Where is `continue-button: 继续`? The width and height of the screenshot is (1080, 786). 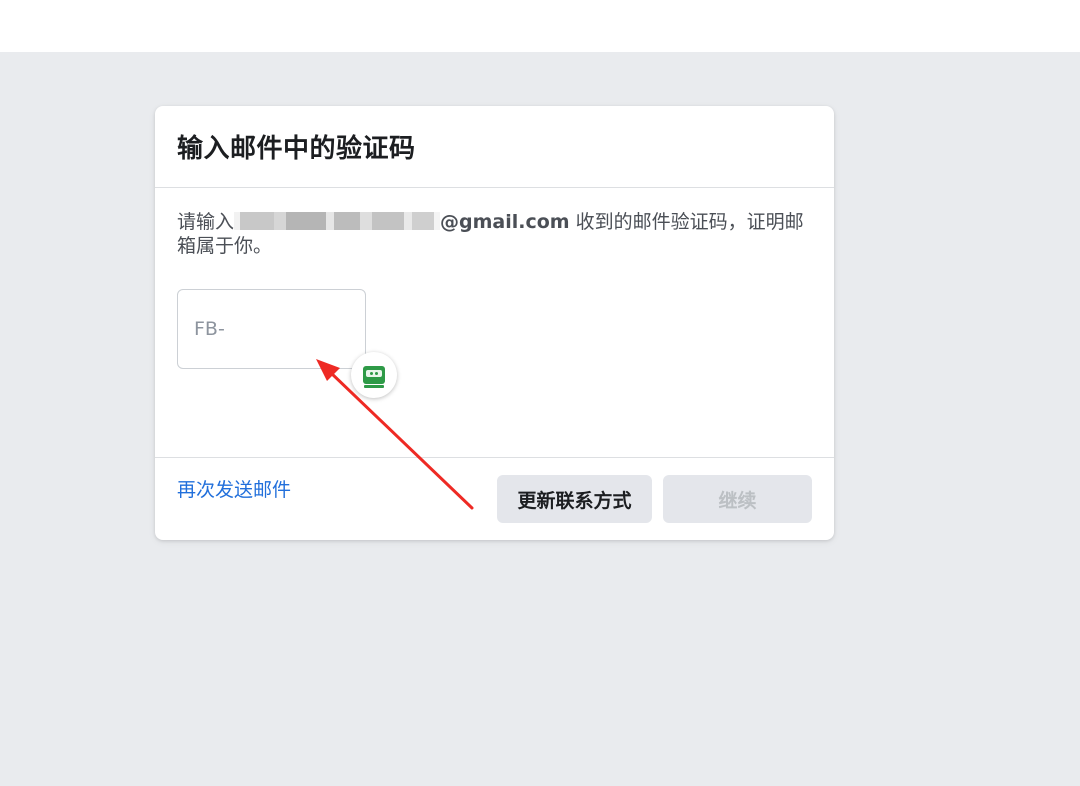
continue-button: 继续 is located at coordinates (737, 499).